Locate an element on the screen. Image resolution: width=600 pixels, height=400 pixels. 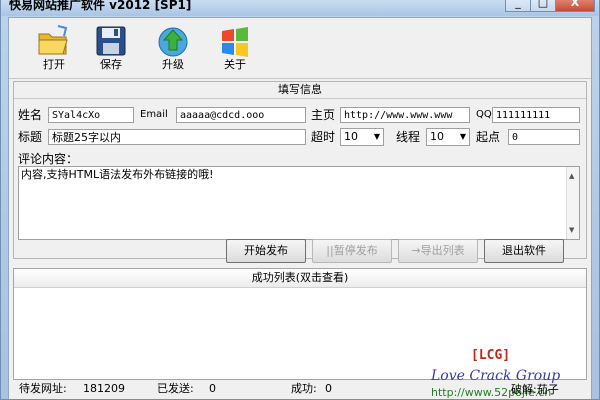
info-panel-title: 填写信息 is located at coordinates (300, 90).